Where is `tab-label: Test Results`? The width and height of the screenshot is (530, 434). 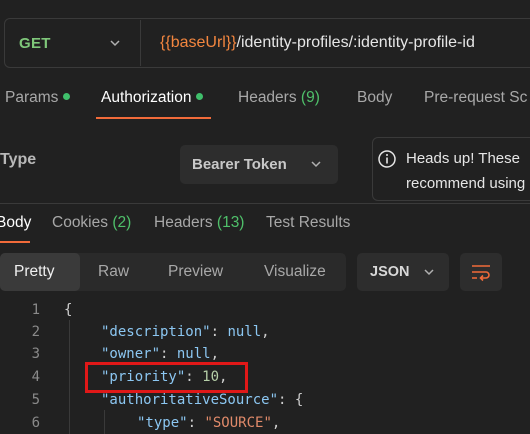 tab-label: Test Results is located at coordinates (308, 222).